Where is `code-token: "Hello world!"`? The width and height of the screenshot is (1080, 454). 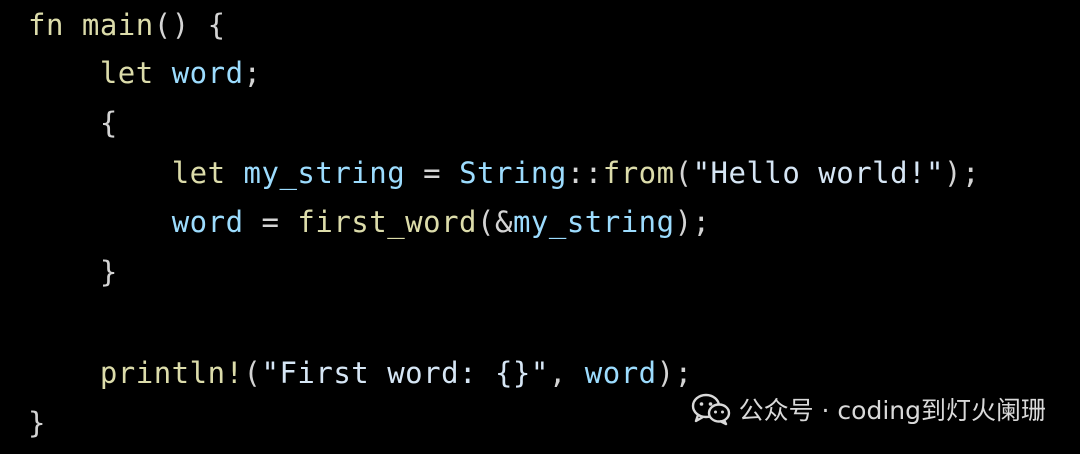 code-token: "Hello world!" is located at coordinates (818, 173).